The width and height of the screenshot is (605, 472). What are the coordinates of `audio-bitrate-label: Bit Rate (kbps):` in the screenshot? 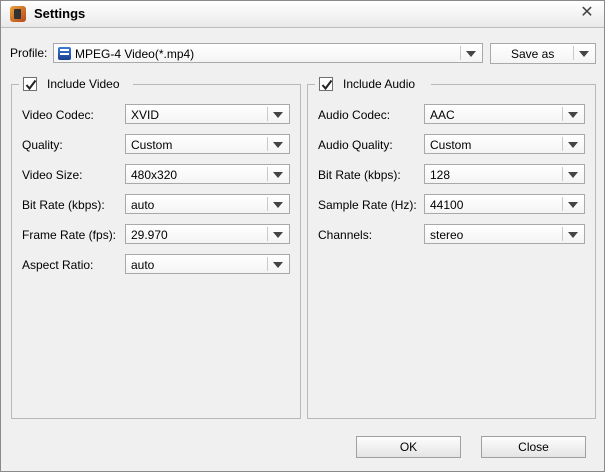 It's located at (359, 175).